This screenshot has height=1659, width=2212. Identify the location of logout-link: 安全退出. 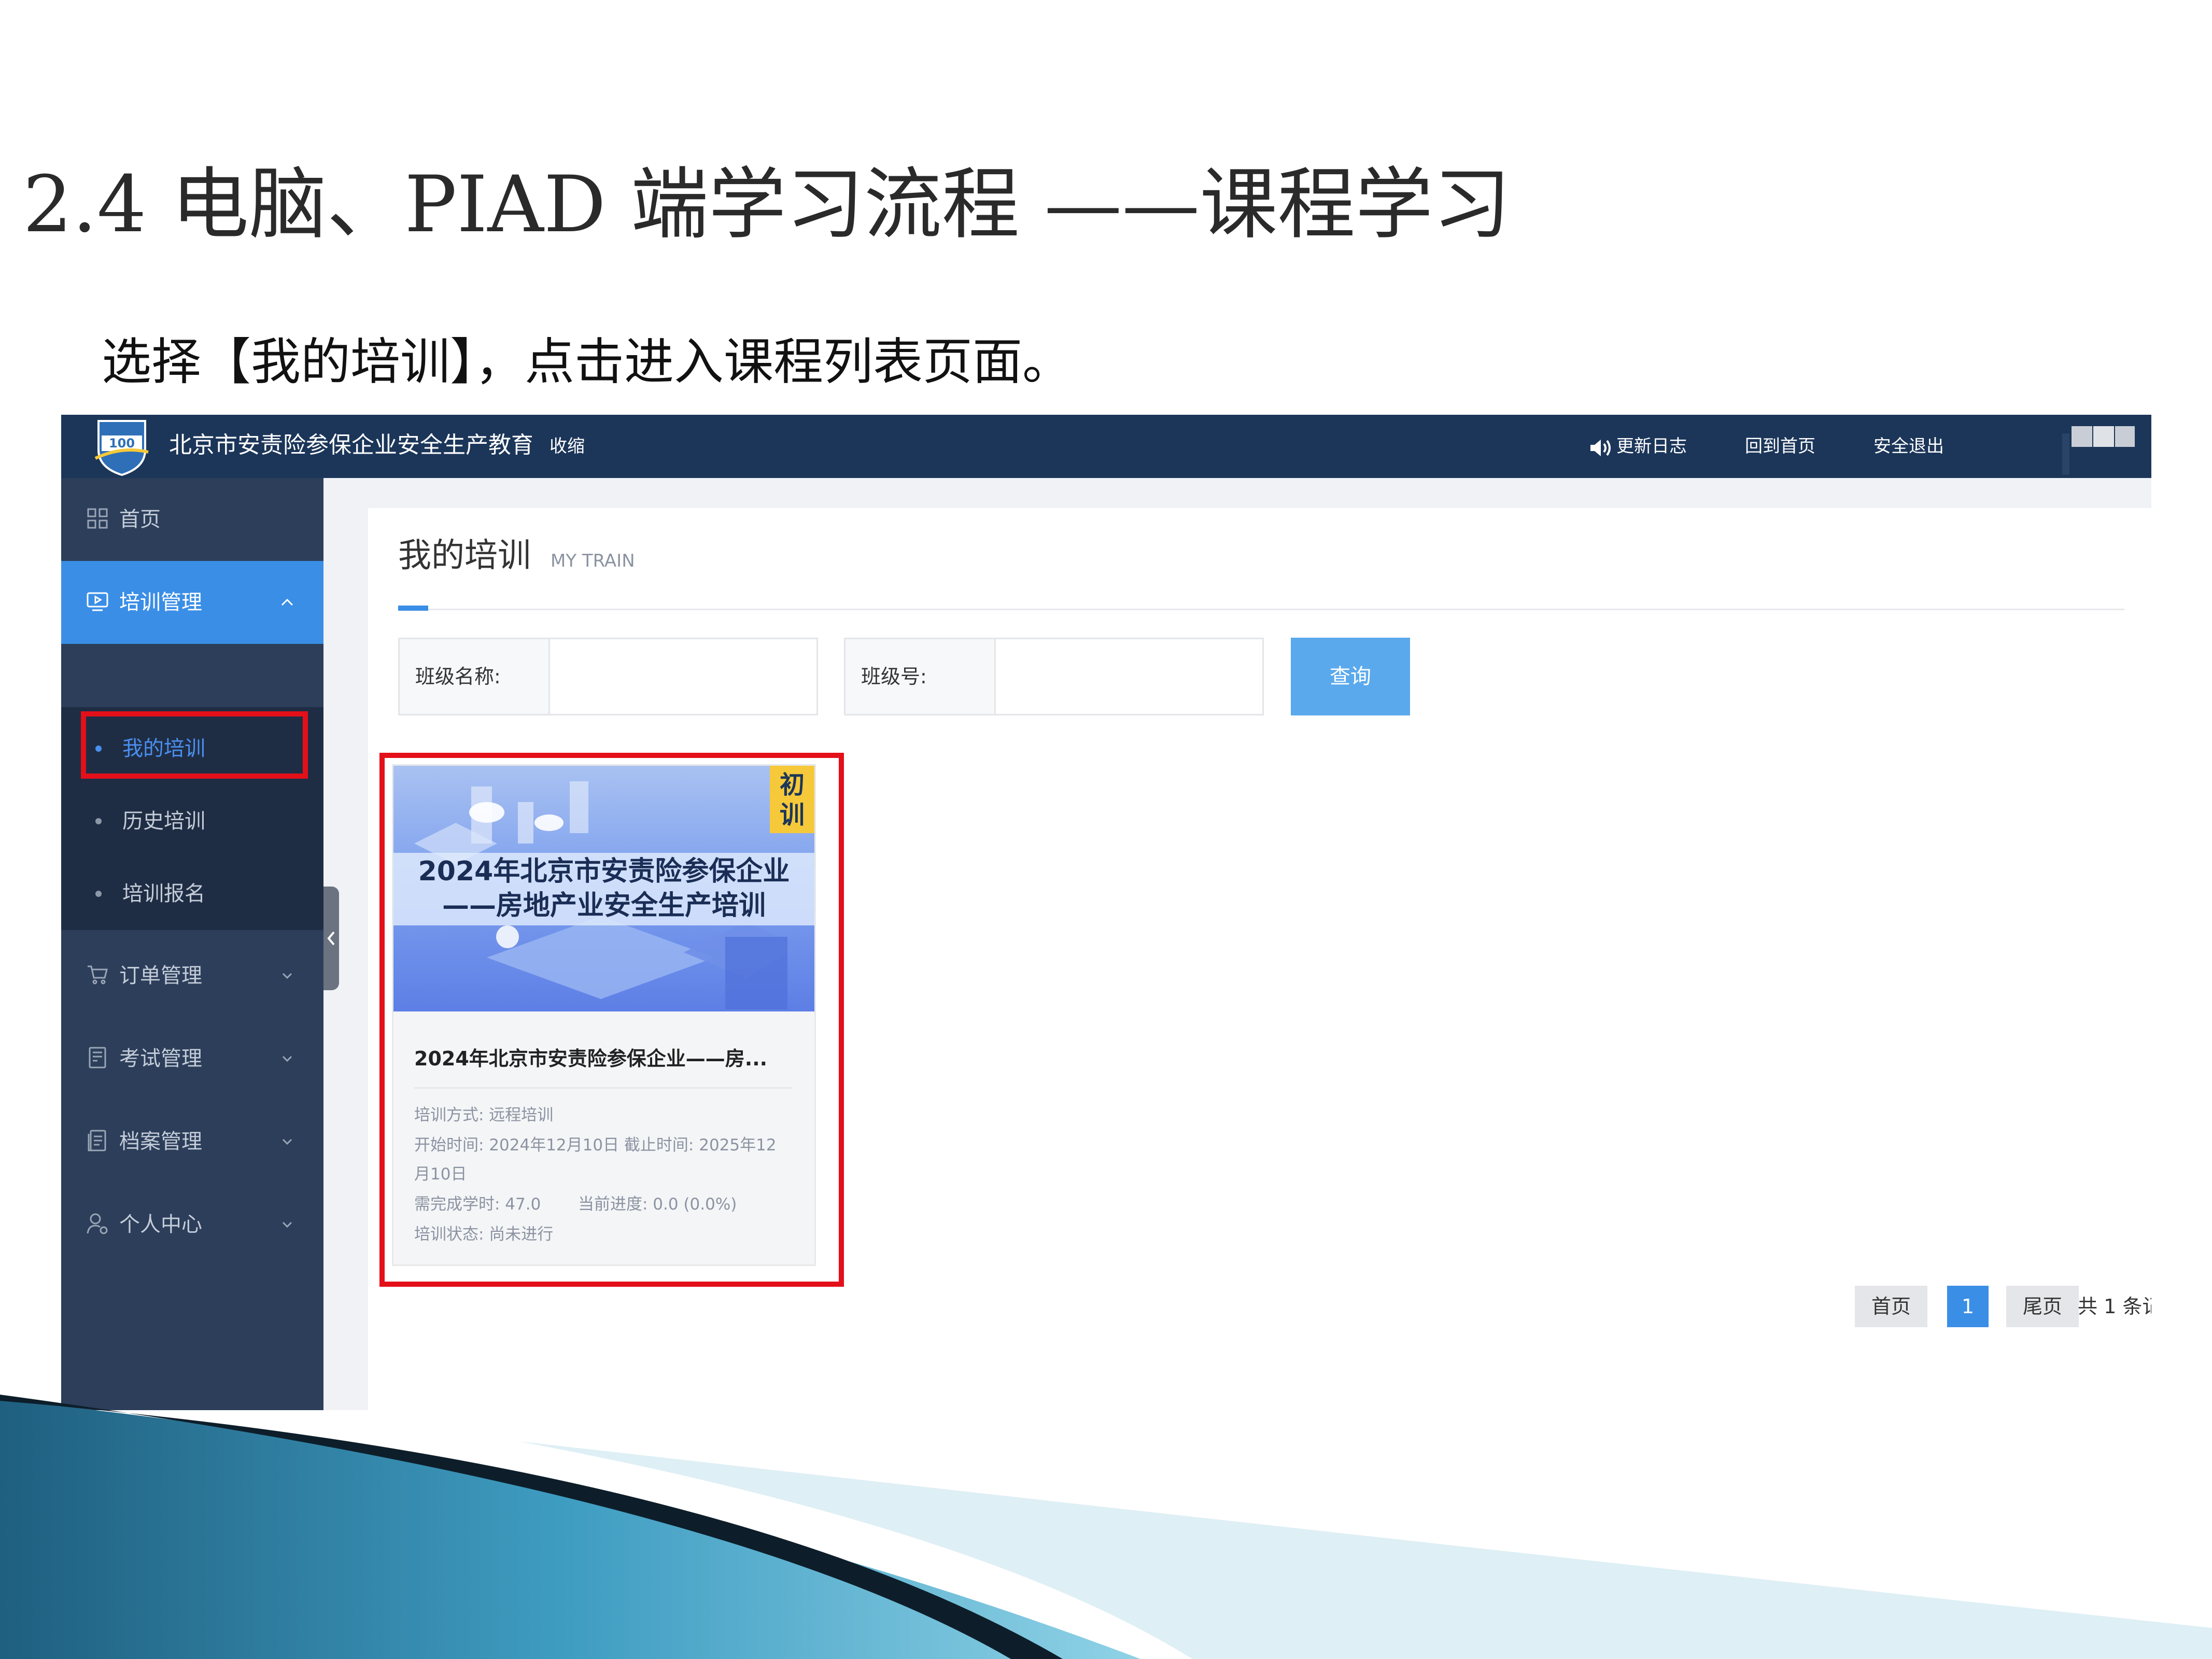
(1908, 446).